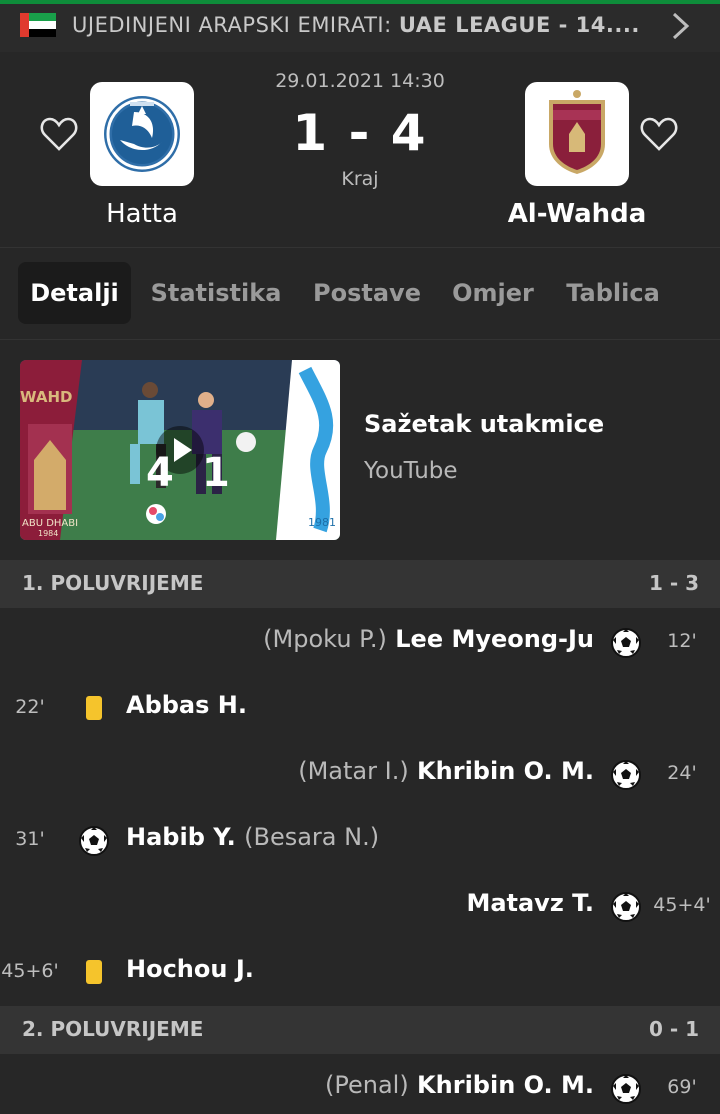 This screenshot has height=1114, width=720. Describe the element at coordinates (360, 179) in the screenshot. I see `match-status: Kraj` at that location.